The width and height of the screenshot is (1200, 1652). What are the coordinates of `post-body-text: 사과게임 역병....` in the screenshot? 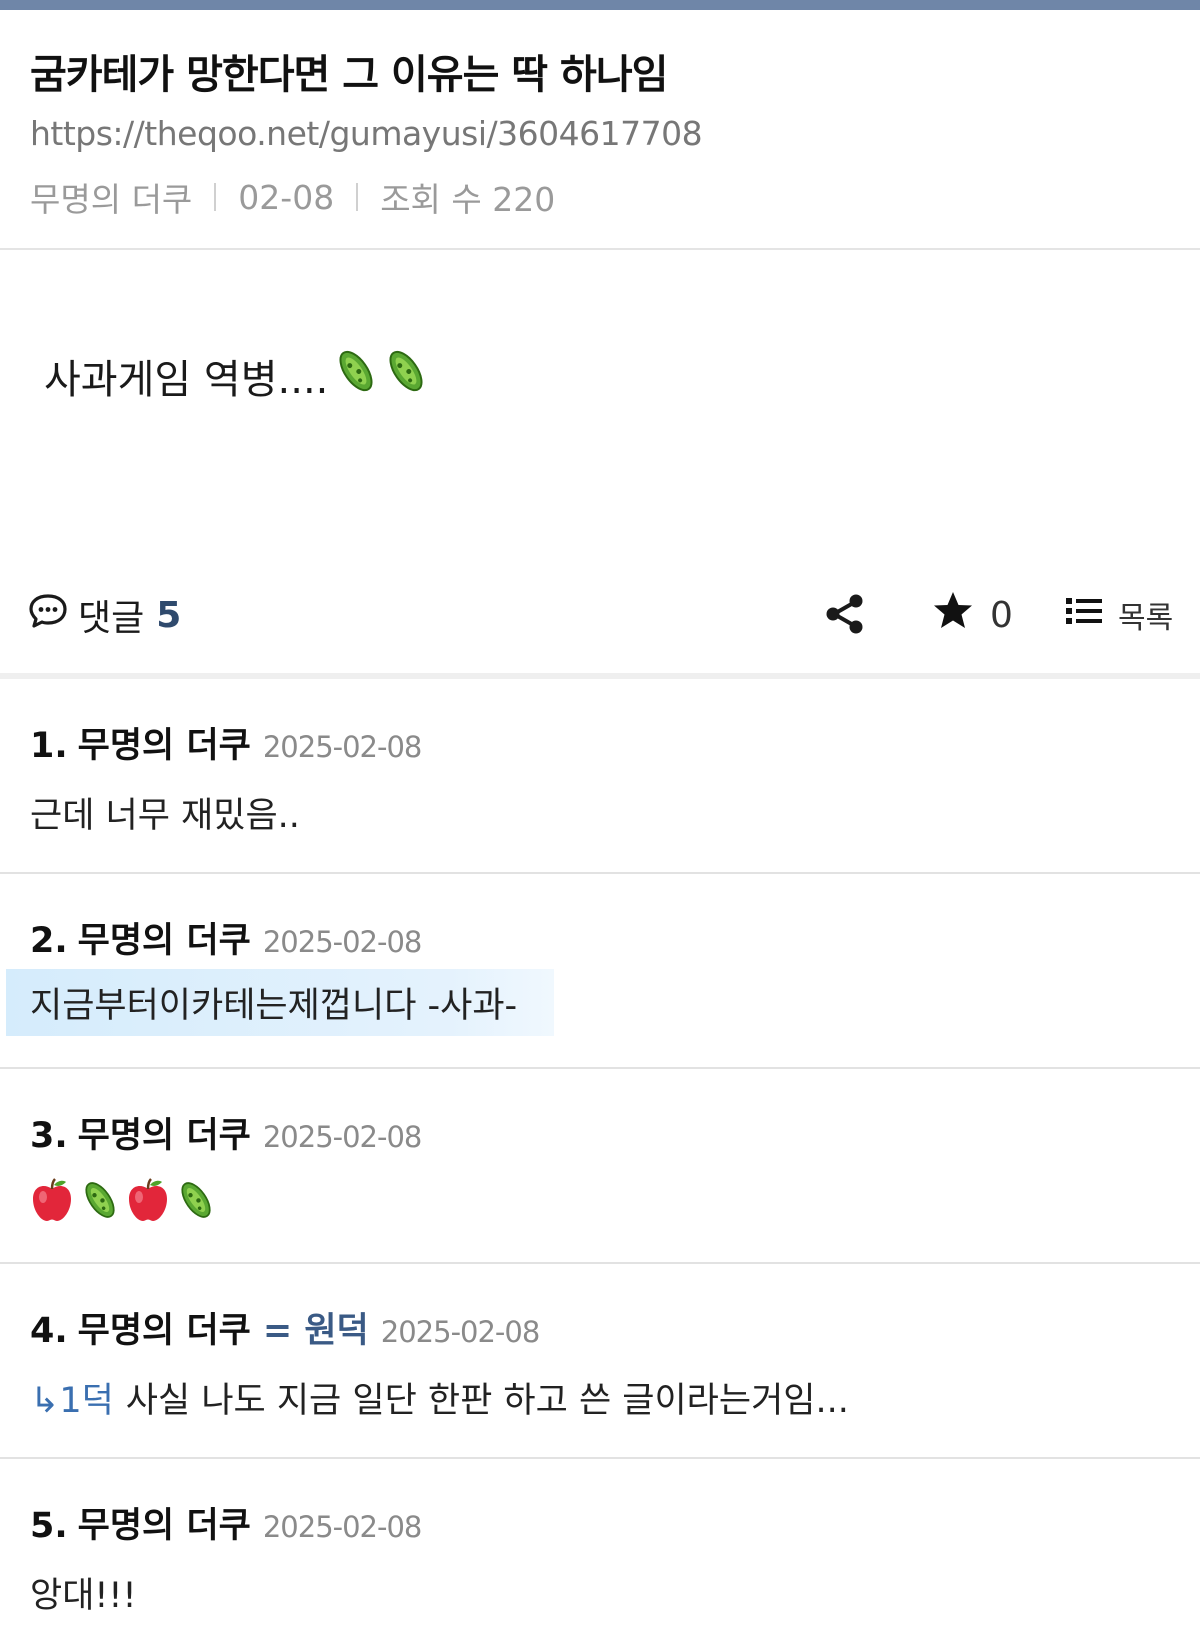 It's located at (186, 380).